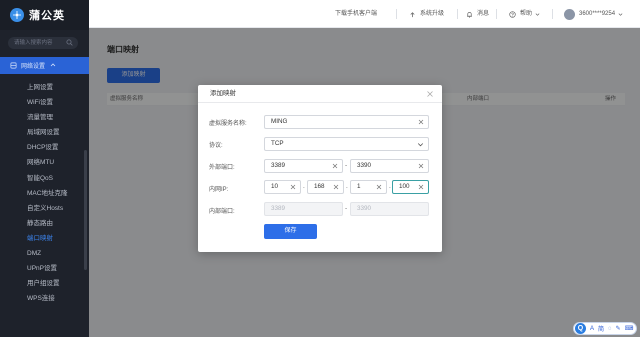  I want to click on close-icon, so click(430, 94).